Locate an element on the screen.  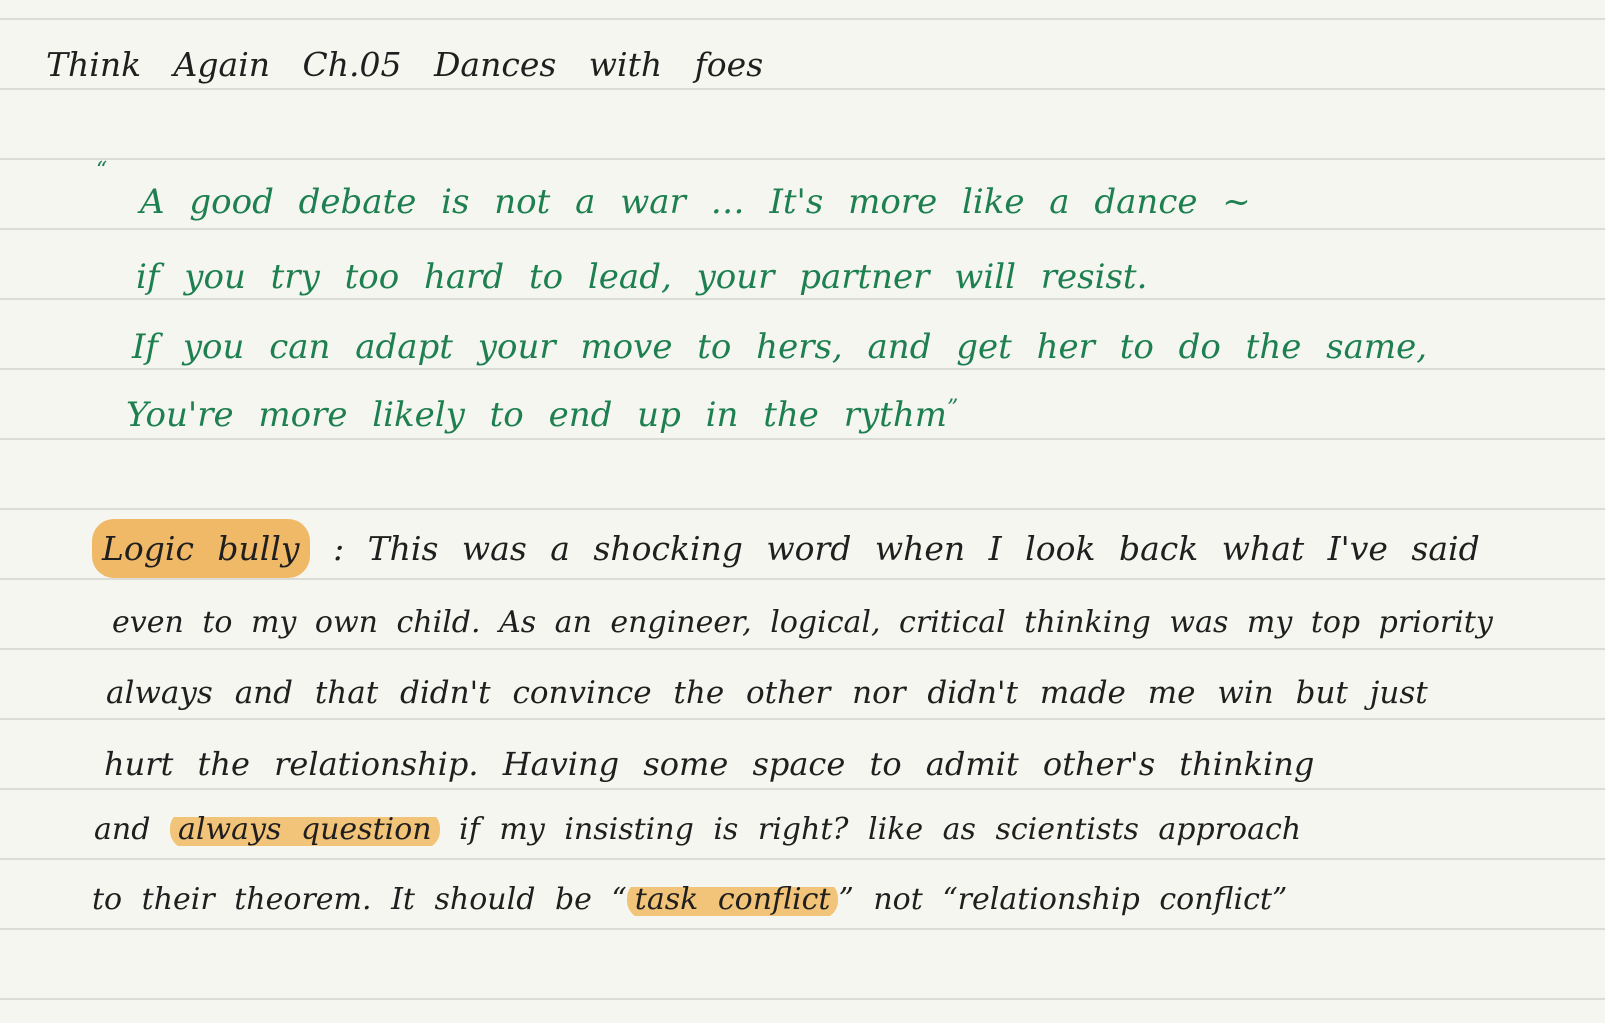
quote-close-mark: ” is located at coordinates (952, 408).